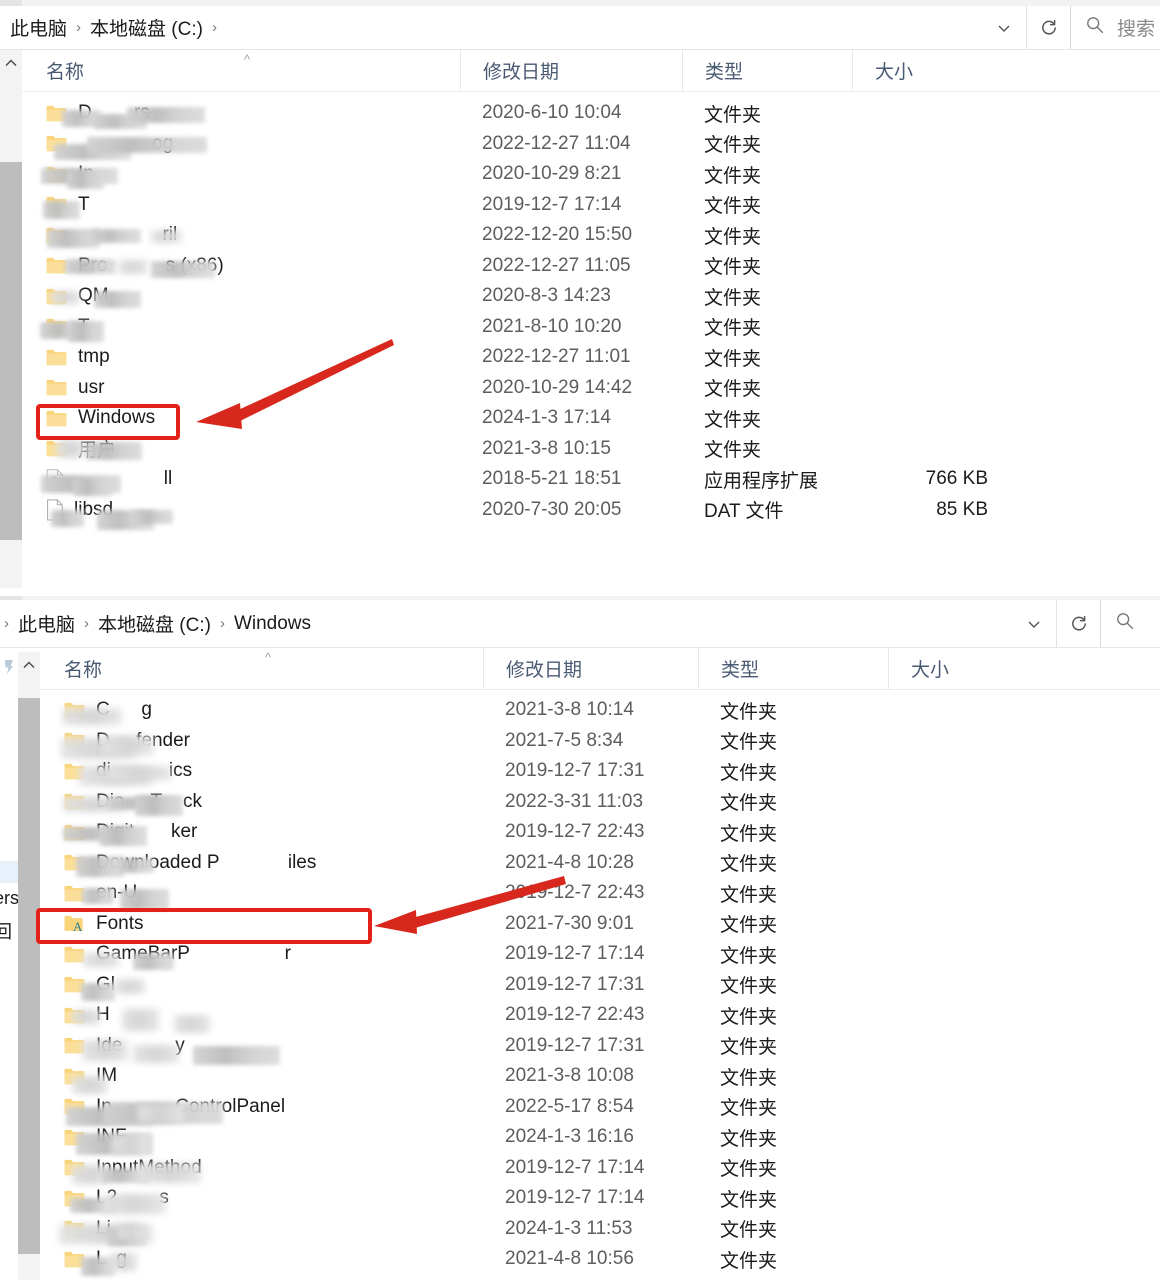  Describe the element at coordinates (241, 482) in the screenshot. I see `file-name-cell: ll` at that location.